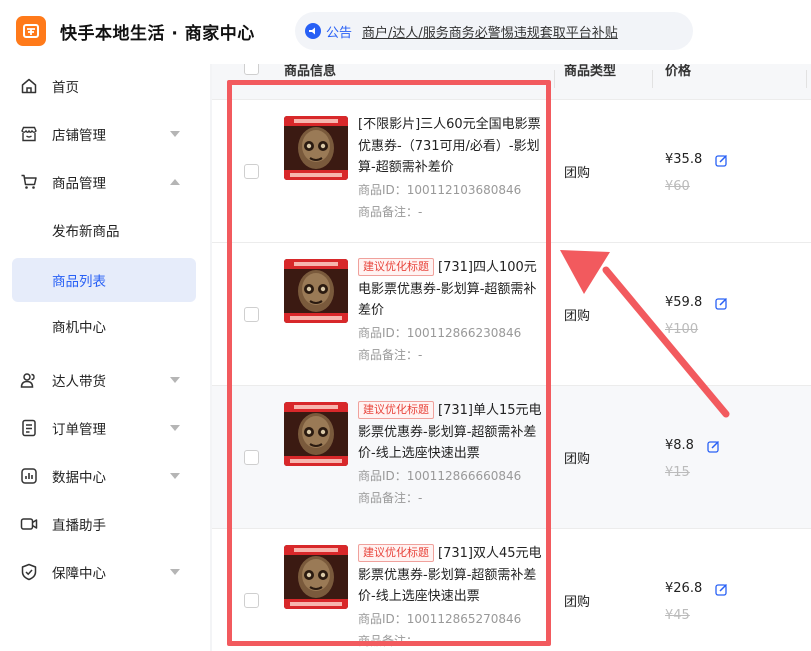 This screenshot has height=651, width=811. What do you see at coordinates (339, 33) in the screenshot?
I see `announcement-label: 公告` at bounding box center [339, 33].